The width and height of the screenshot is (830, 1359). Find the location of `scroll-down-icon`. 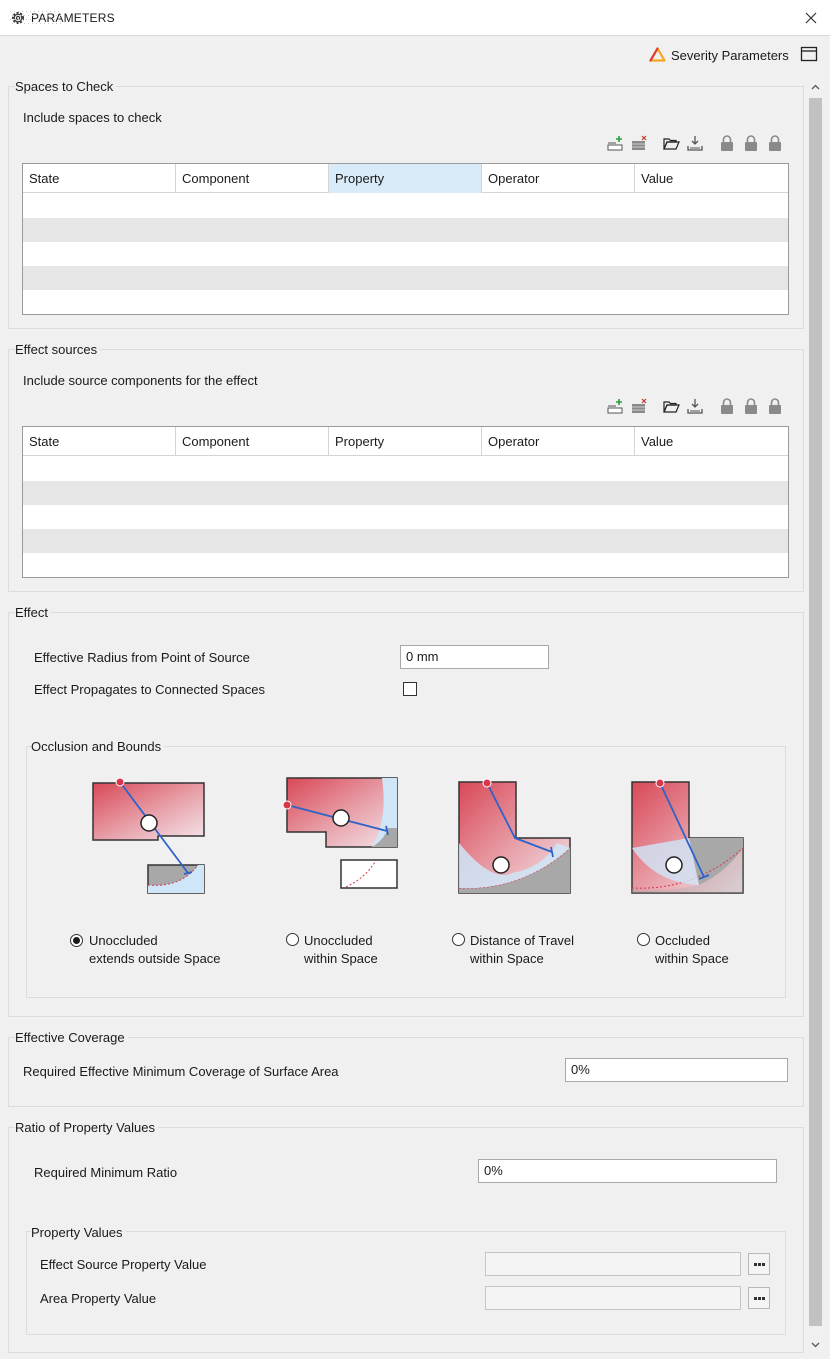

scroll-down-icon is located at coordinates (815, 1344).